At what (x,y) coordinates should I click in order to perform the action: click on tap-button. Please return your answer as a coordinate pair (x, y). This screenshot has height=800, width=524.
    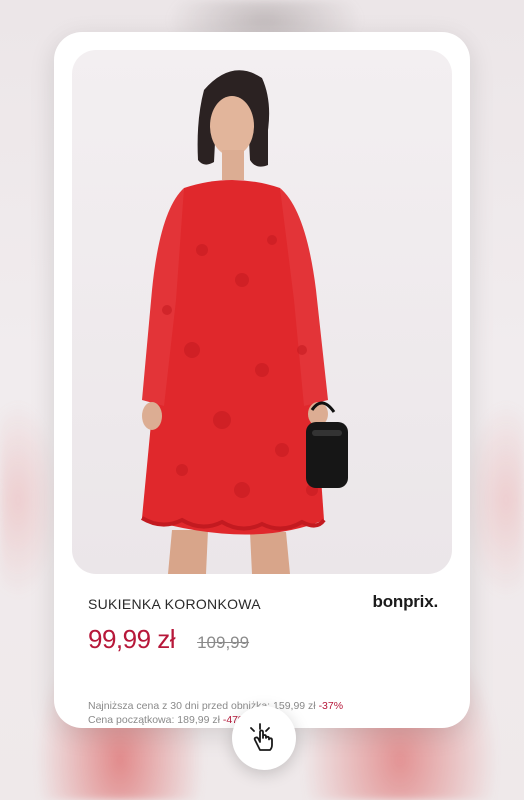
    Looking at the image, I should click on (264, 738).